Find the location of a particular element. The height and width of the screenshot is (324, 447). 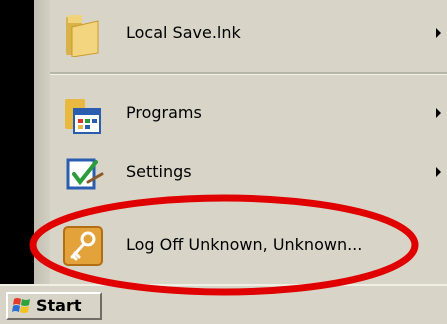

menu-item-label: Settings is located at coordinates (159, 171).